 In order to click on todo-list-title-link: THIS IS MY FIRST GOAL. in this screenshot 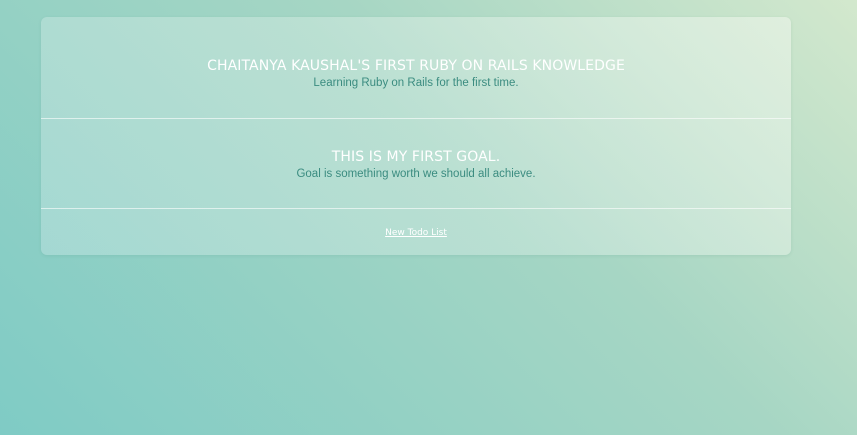, I will do `click(416, 157)`.